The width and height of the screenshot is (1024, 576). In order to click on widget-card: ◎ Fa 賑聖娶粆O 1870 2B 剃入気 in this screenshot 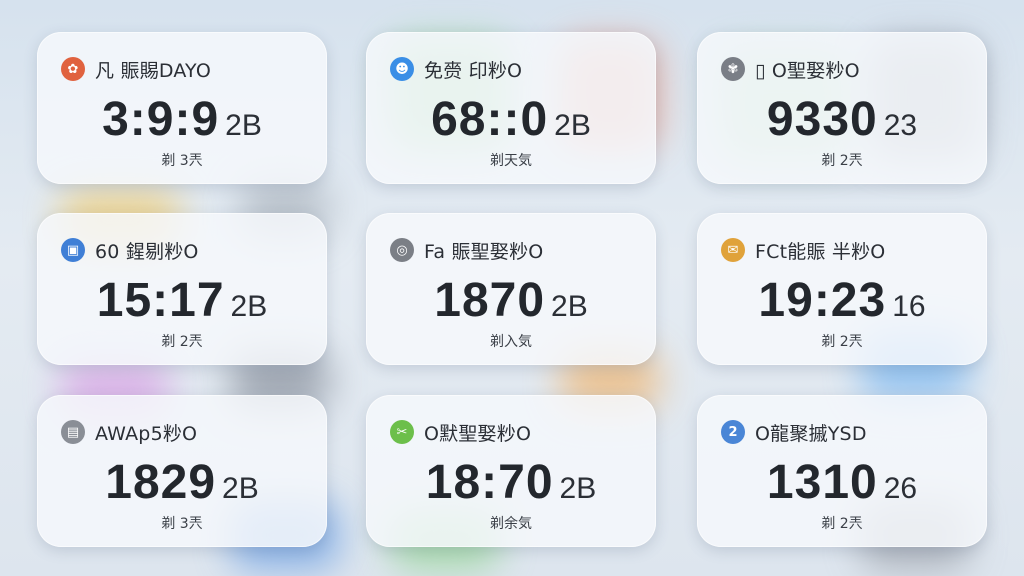, I will do `click(511, 289)`.